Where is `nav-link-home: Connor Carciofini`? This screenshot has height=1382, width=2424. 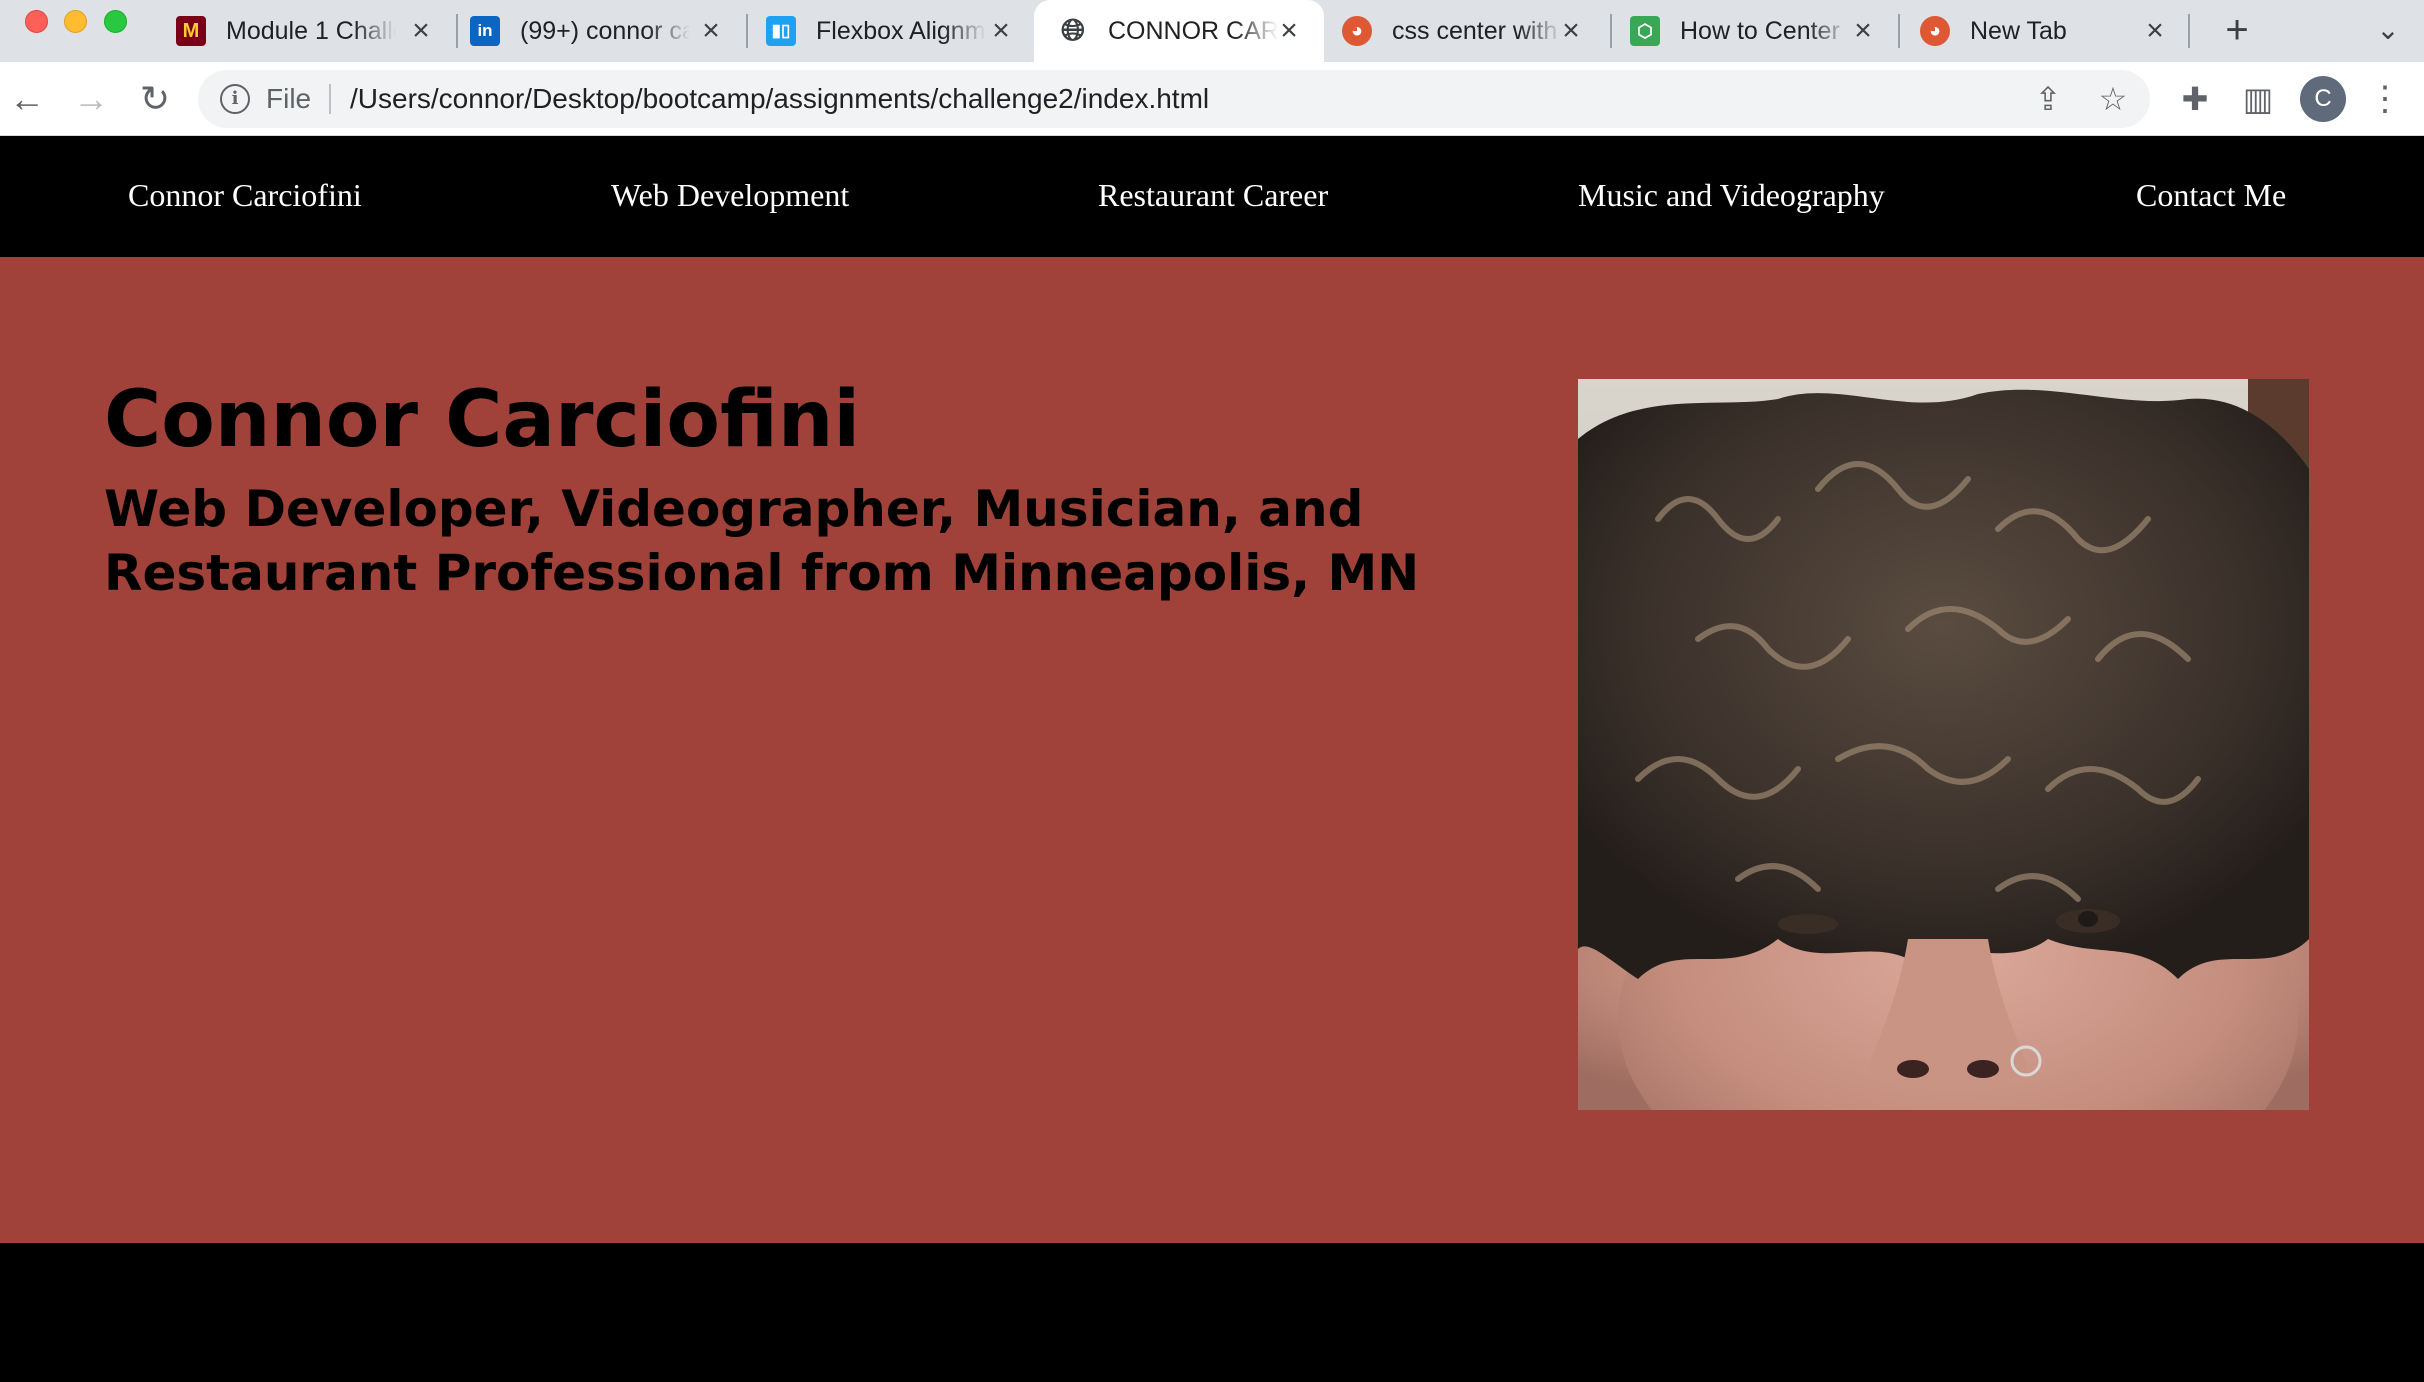 nav-link-home: Connor Carciofini is located at coordinates (245, 195).